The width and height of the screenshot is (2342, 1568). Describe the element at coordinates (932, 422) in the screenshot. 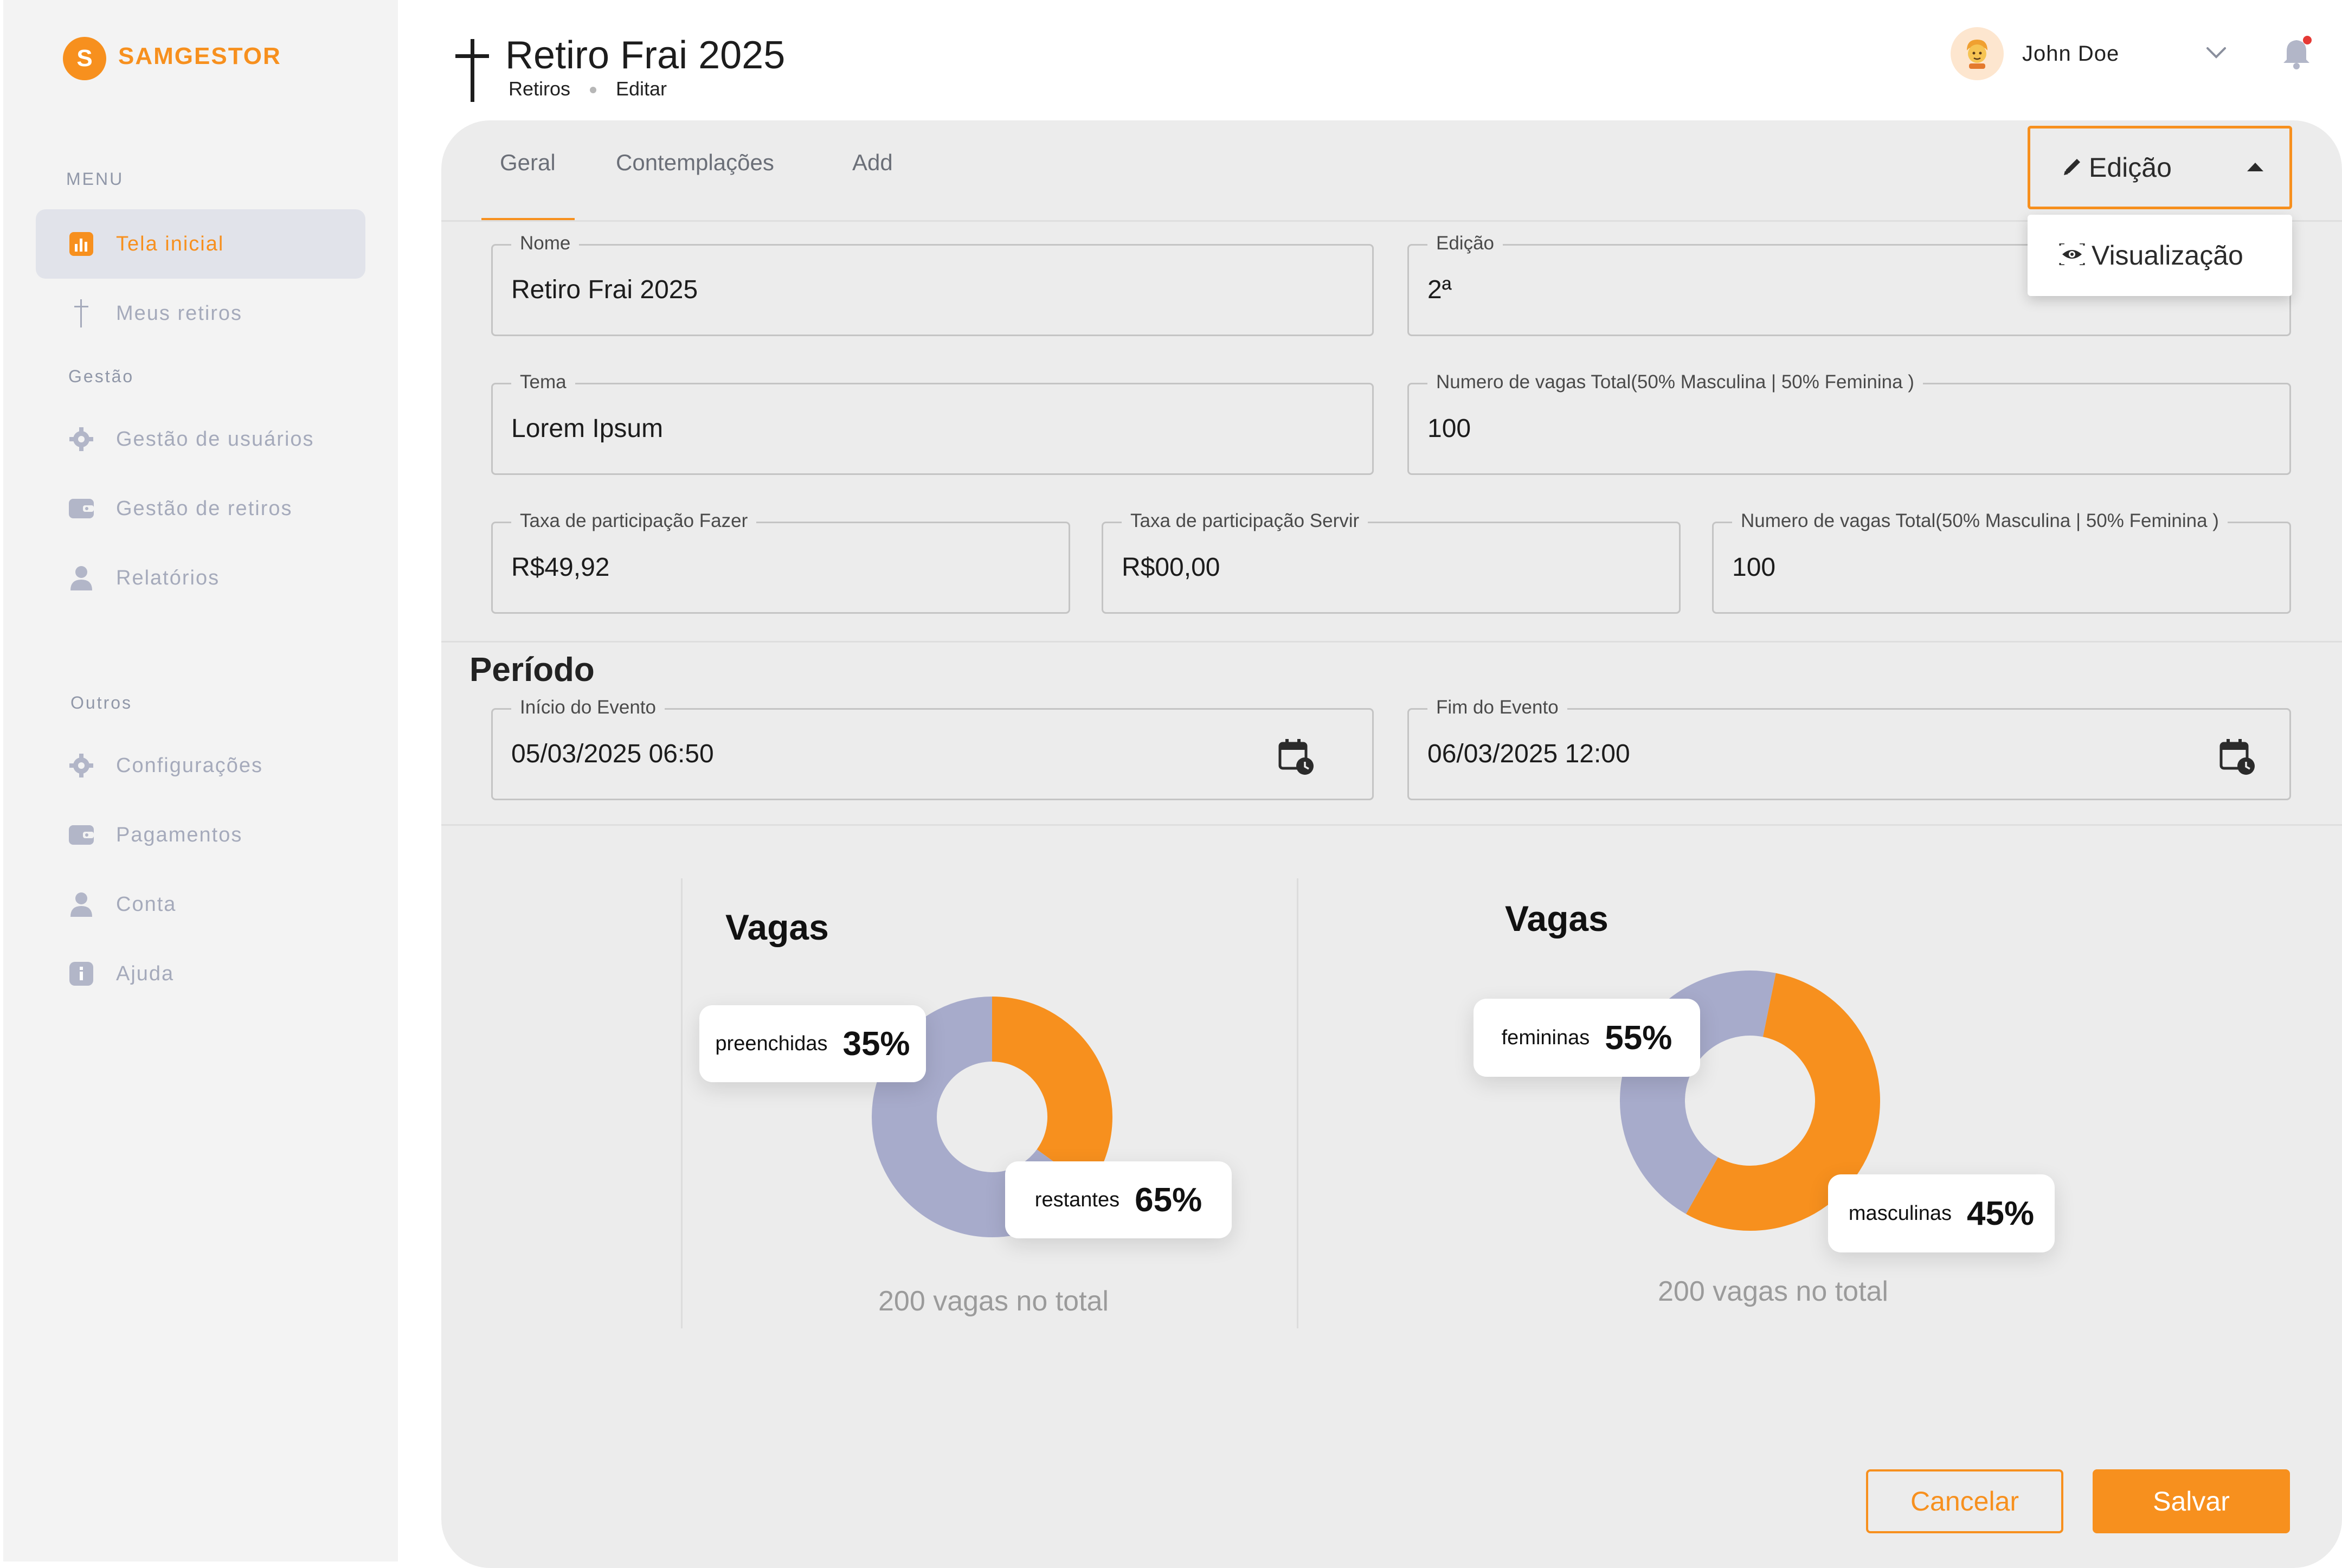

I see `tema-field: Tema Lorem Ipsum` at that location.